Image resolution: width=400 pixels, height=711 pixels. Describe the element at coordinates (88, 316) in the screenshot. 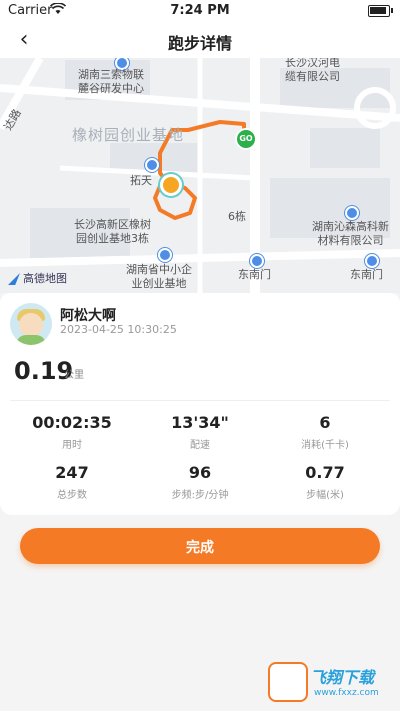

I see `username: 阿松大啊` at that location.